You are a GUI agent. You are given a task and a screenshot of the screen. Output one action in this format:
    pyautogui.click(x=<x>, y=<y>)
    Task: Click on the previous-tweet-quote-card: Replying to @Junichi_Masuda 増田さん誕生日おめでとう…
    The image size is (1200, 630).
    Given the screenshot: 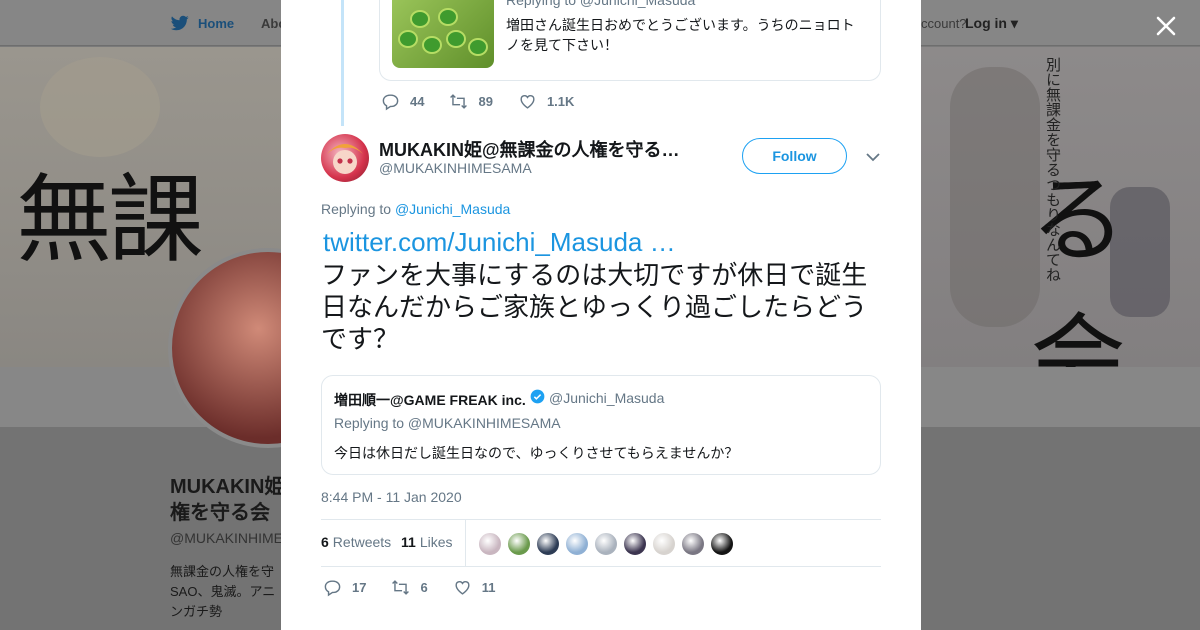 What is the action you would take?
    pyautogui.click(x=630, y=40)
    